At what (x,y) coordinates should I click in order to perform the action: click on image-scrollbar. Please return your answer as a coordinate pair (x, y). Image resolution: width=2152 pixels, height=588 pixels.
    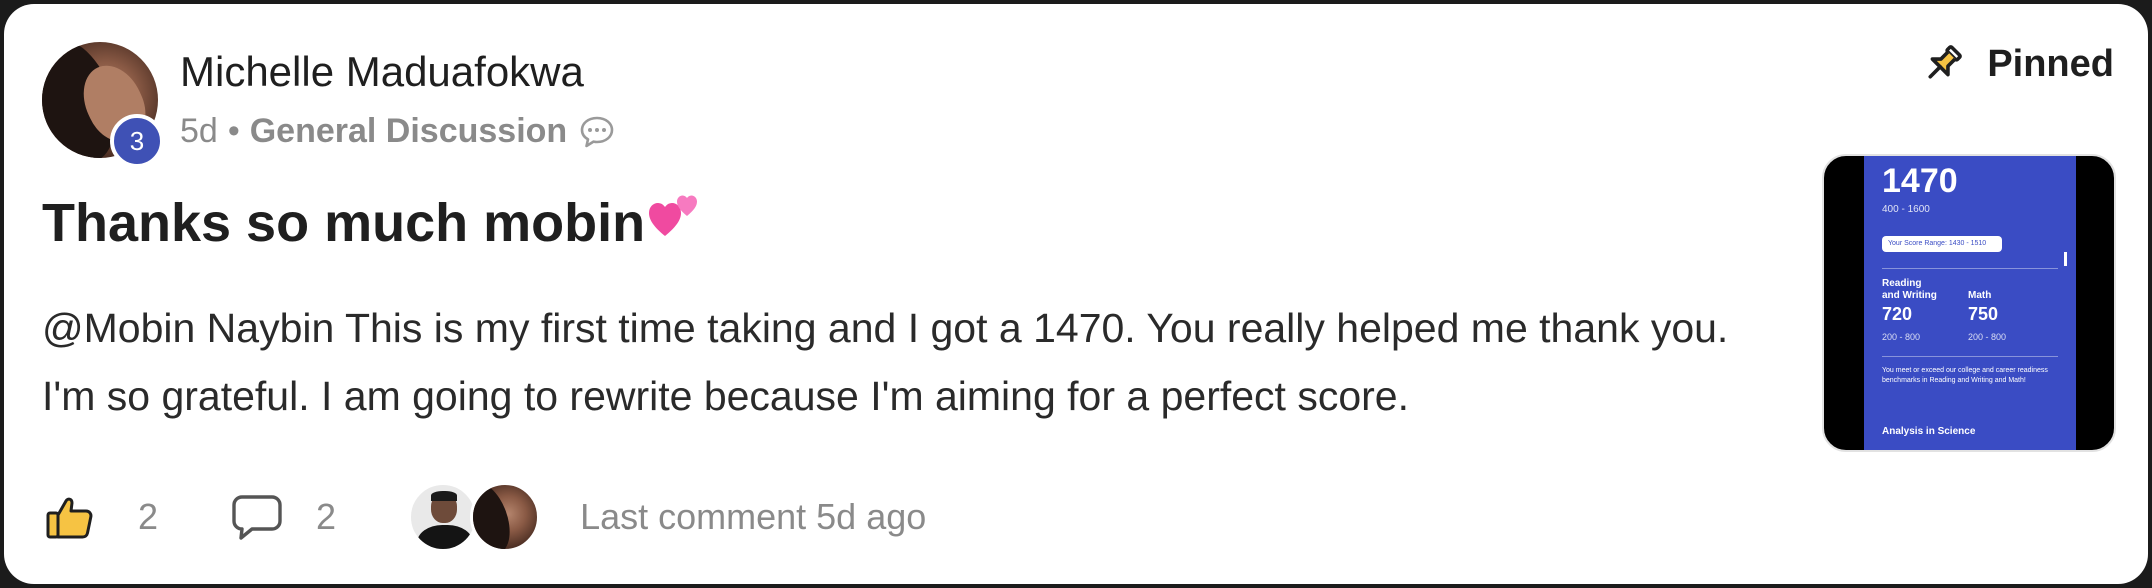
    Looking at the image, I should click on (2065, 259).